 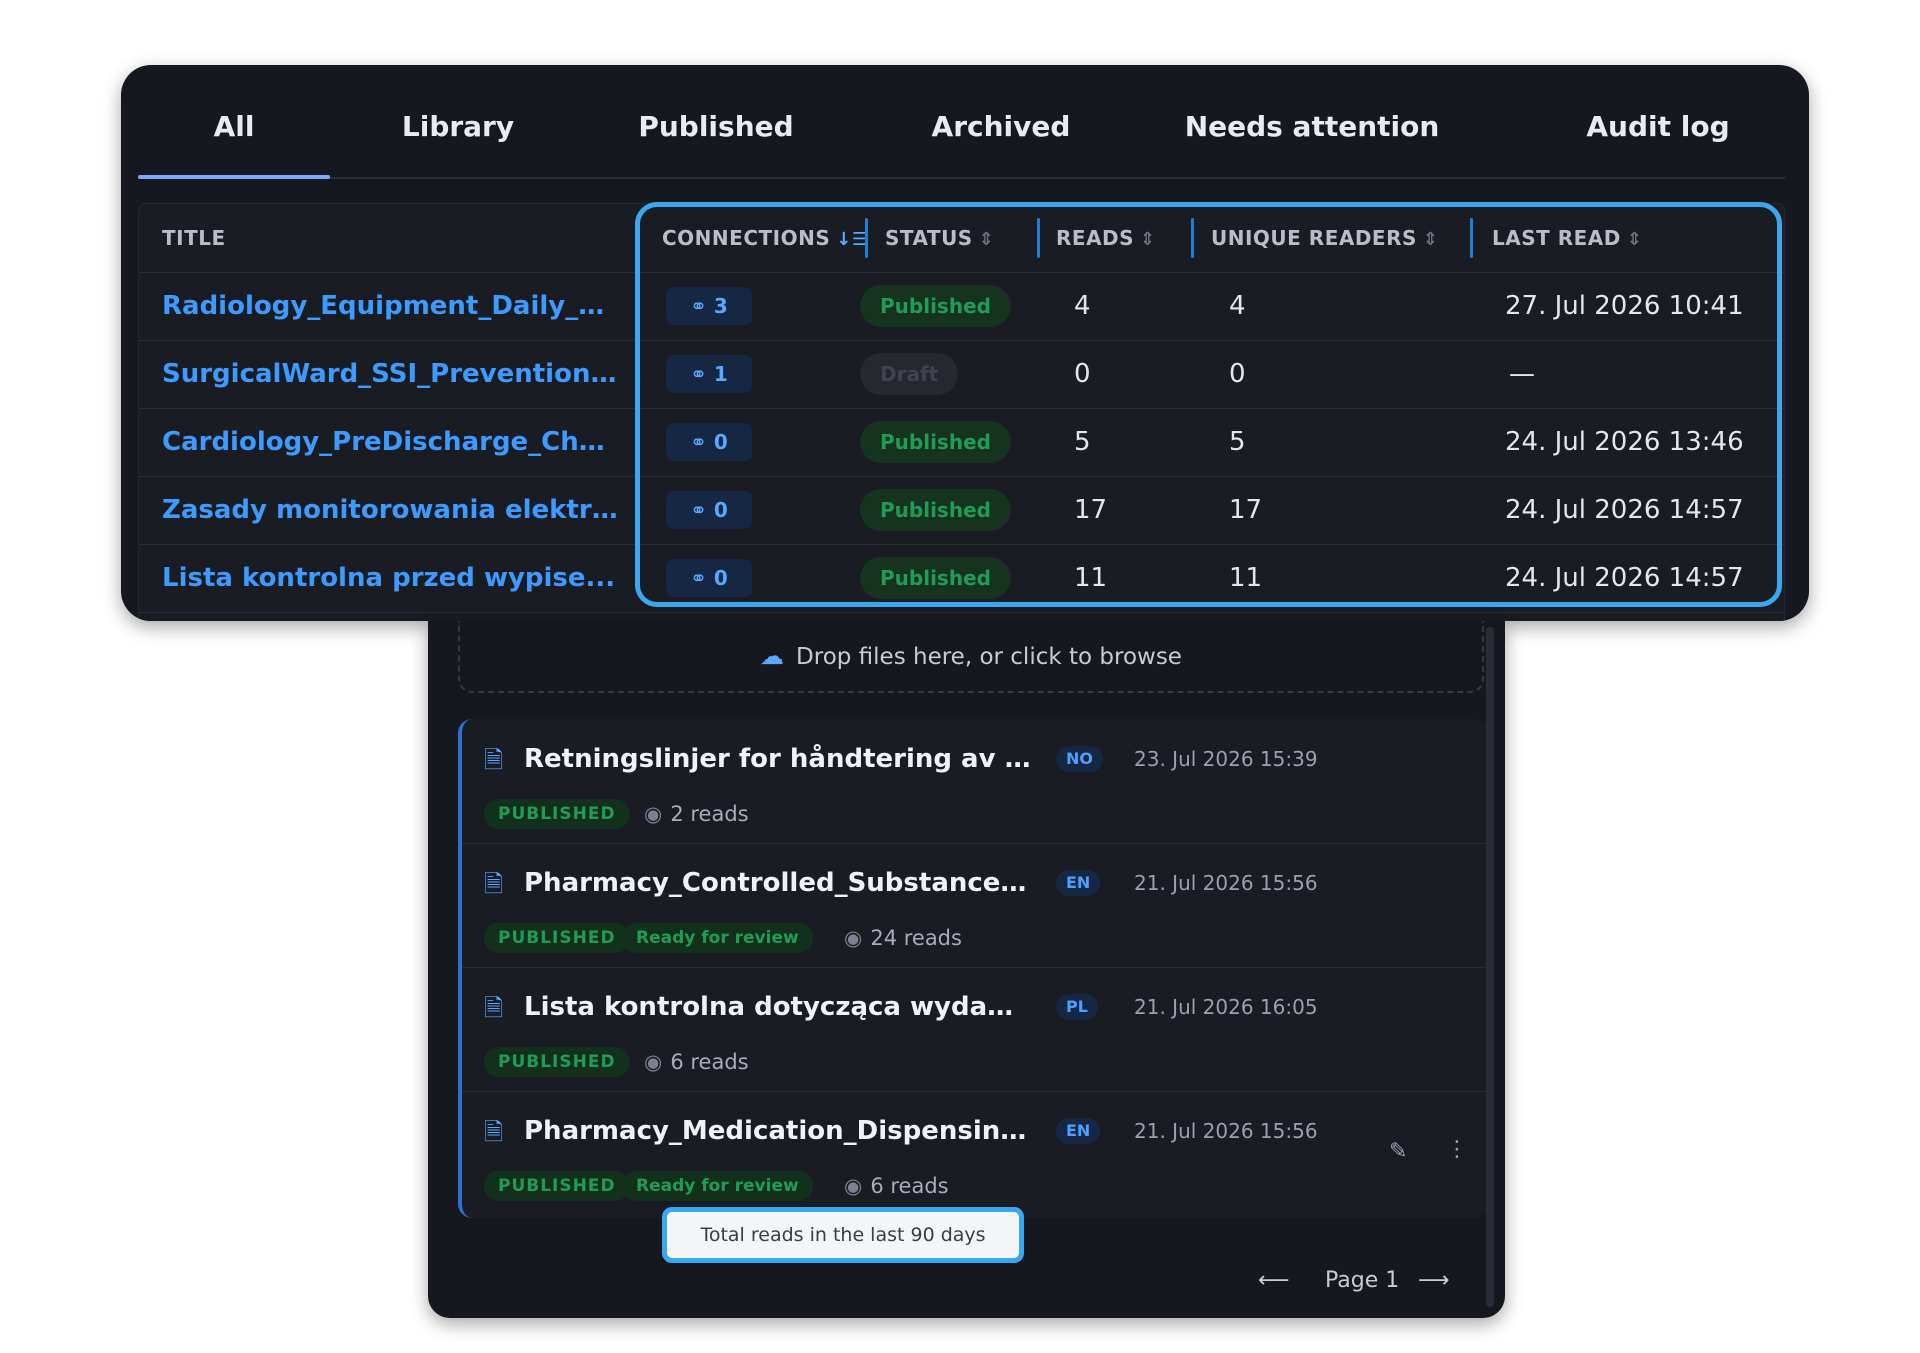 What do you see at coordinates (1624, 306) in the screenshot?
I see `last-read-date: 27. Jul 2026 10:41` at bounding box center [1624, 306].